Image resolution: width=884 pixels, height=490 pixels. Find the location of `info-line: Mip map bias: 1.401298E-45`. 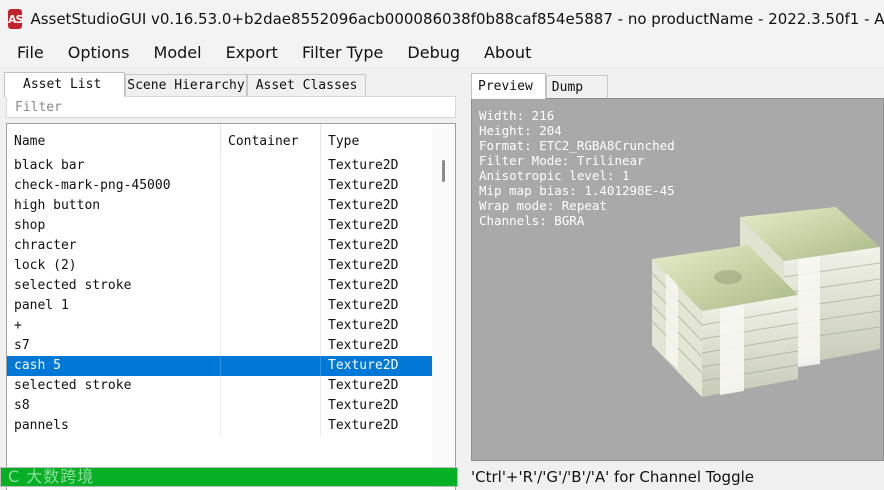

info-line: Mip map bias: 1.401298E-45 is located at coordinates (577, 190).